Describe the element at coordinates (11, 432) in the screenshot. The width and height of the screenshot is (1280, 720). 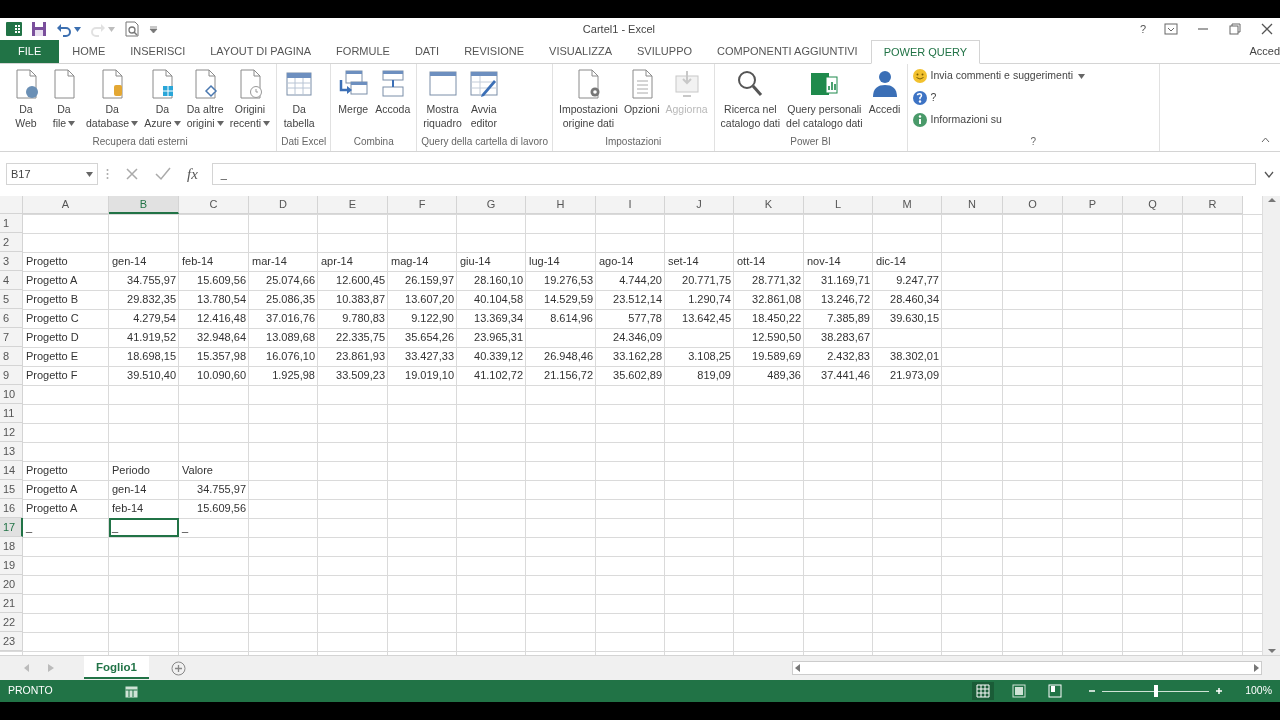
I see `row-header: 12` at that location.